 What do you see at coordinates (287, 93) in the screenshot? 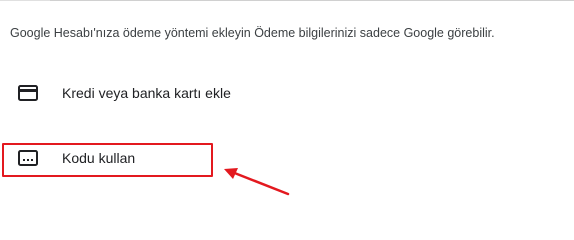
I see `add-card-option: Kredi veya banka kartı ekle` at bounding box center [287, 93].